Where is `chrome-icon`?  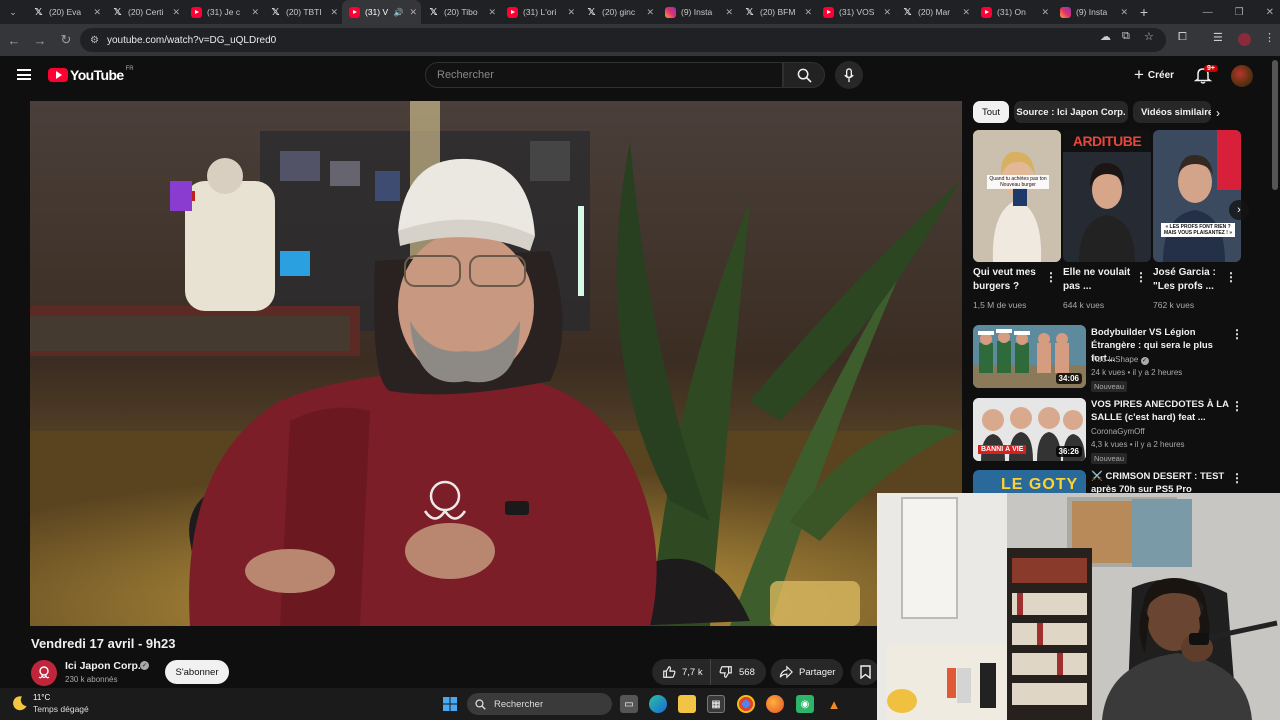
chrome-icon is located at coordinates (746, 704).